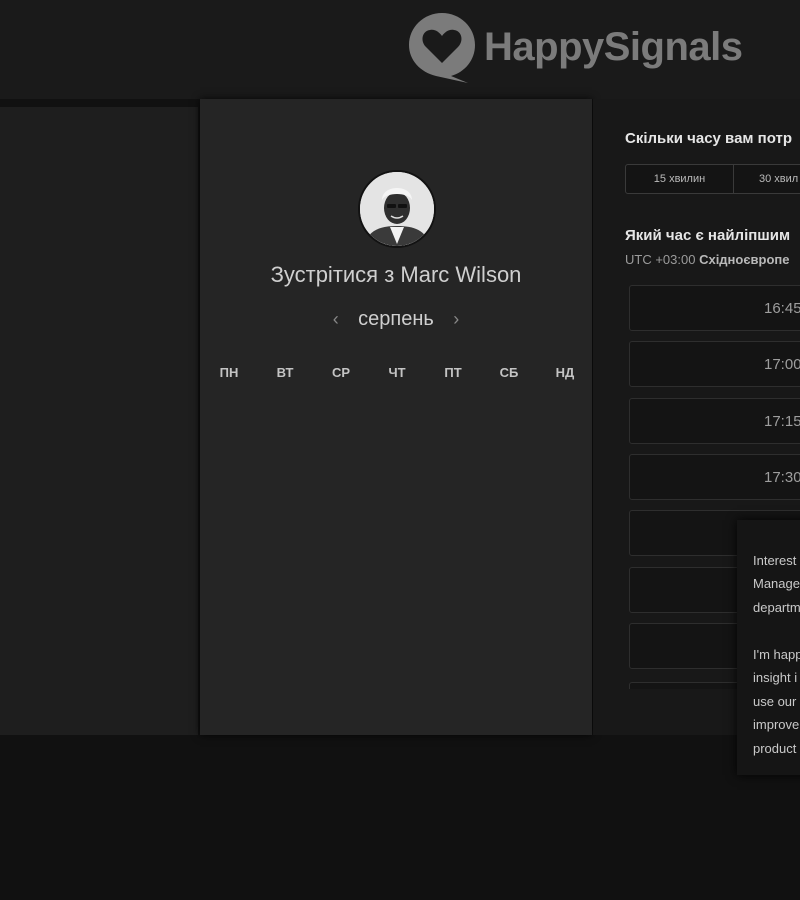  Describe the element at coordinates (775, 701) in the screenshot. I see `popup-line: use our` at that location.